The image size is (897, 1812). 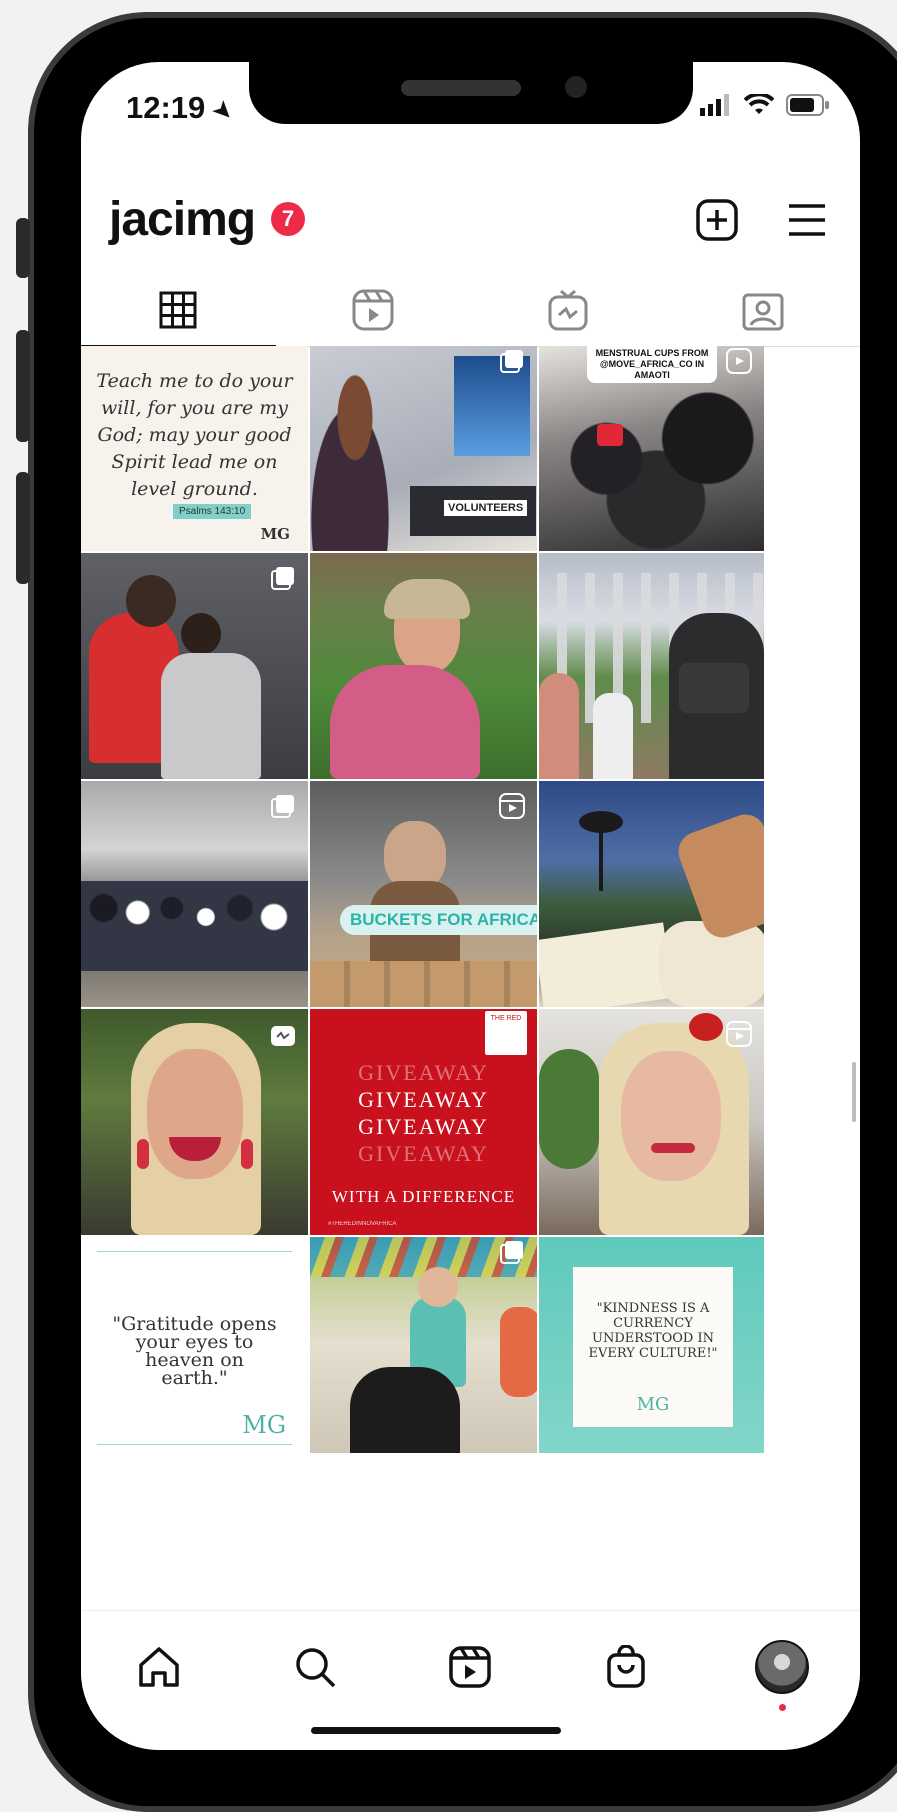 What do you see at coordinates (653, 1404) in the screenshot?
I see `post-15-logo: MG` at bounding box center [653, 1404].